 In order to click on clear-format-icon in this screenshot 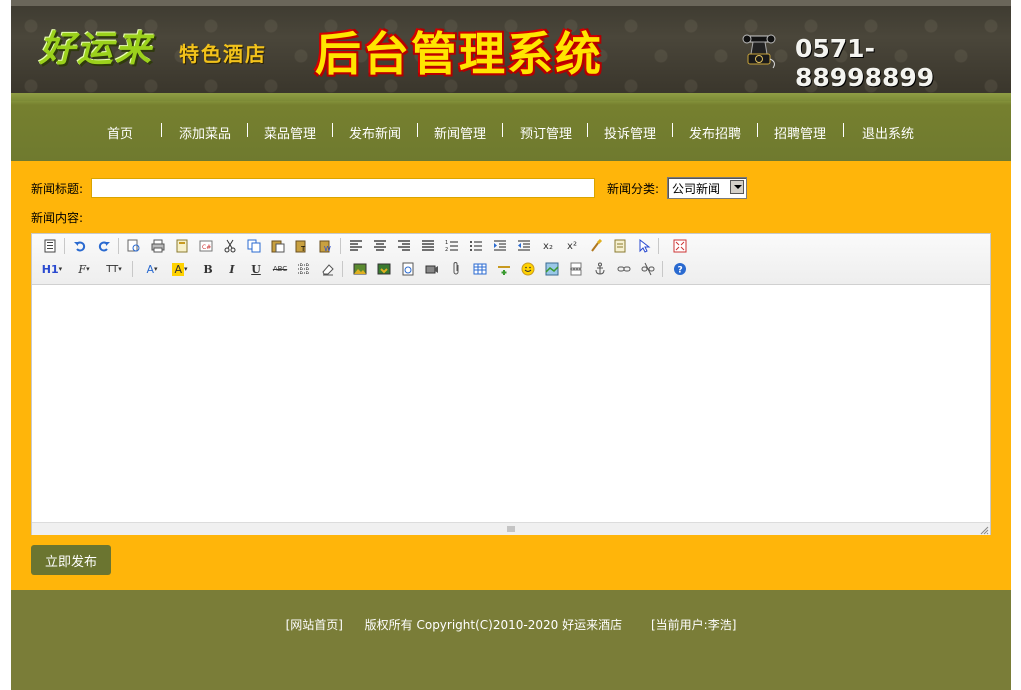, I will do `click(596, 246)`.